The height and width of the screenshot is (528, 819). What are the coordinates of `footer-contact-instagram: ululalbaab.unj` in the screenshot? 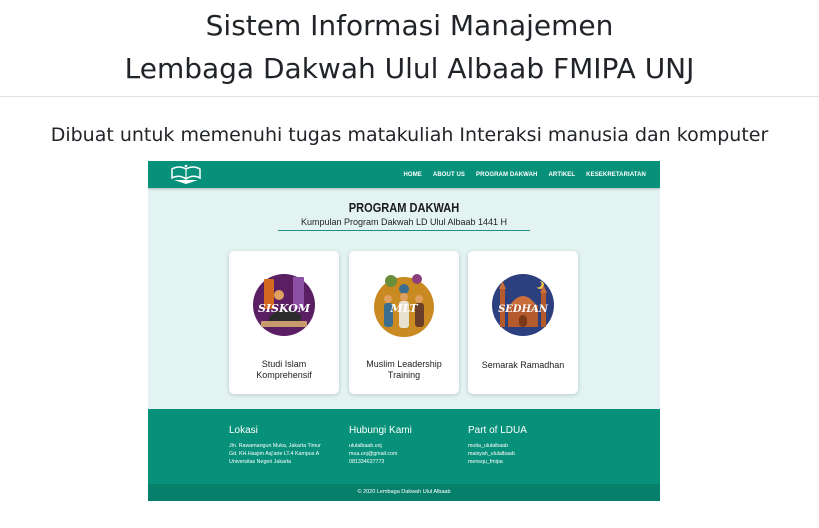 It's located at (380, 446).